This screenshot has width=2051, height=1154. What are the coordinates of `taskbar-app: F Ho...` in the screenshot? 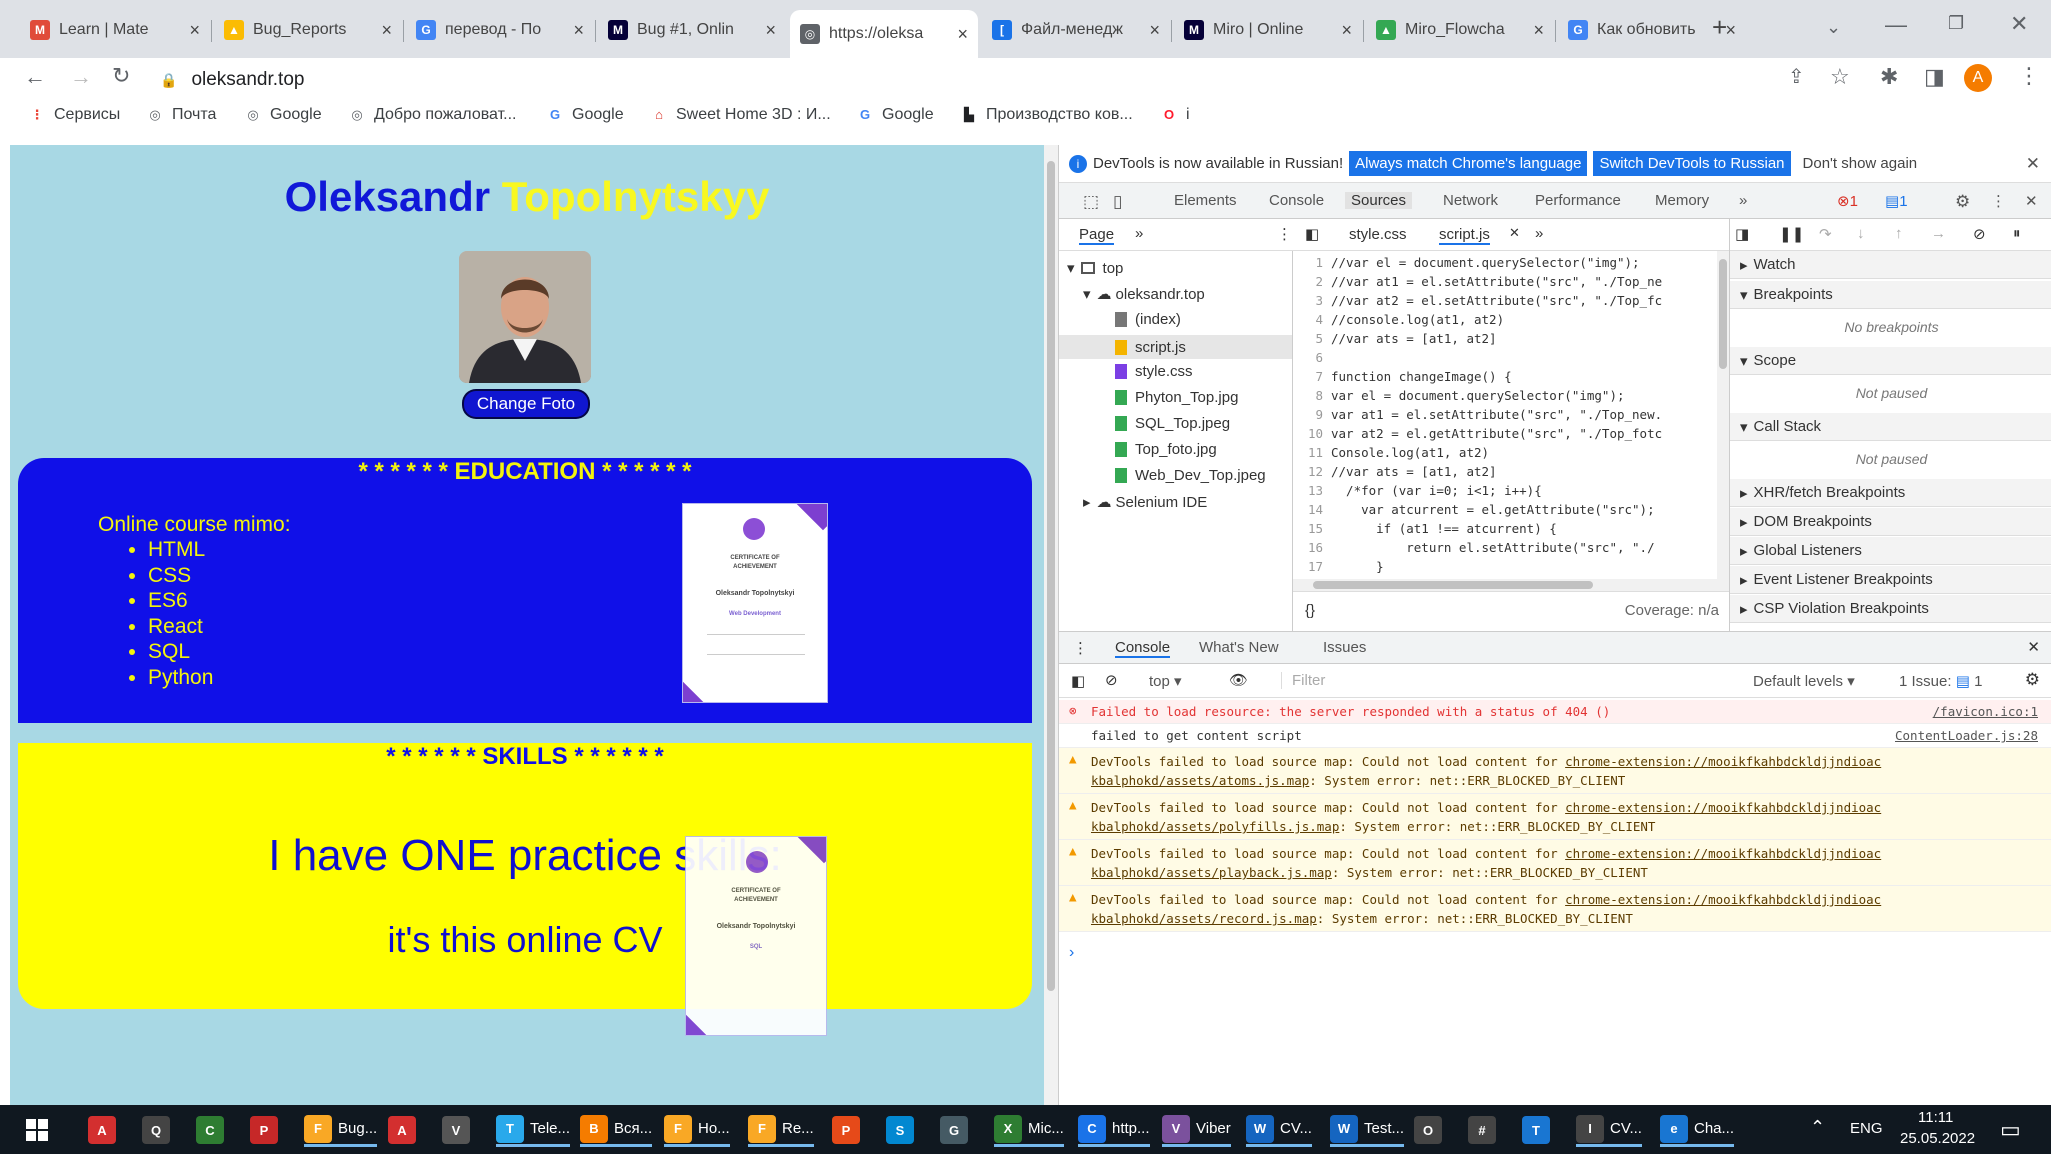 It's located at (697, 1130).